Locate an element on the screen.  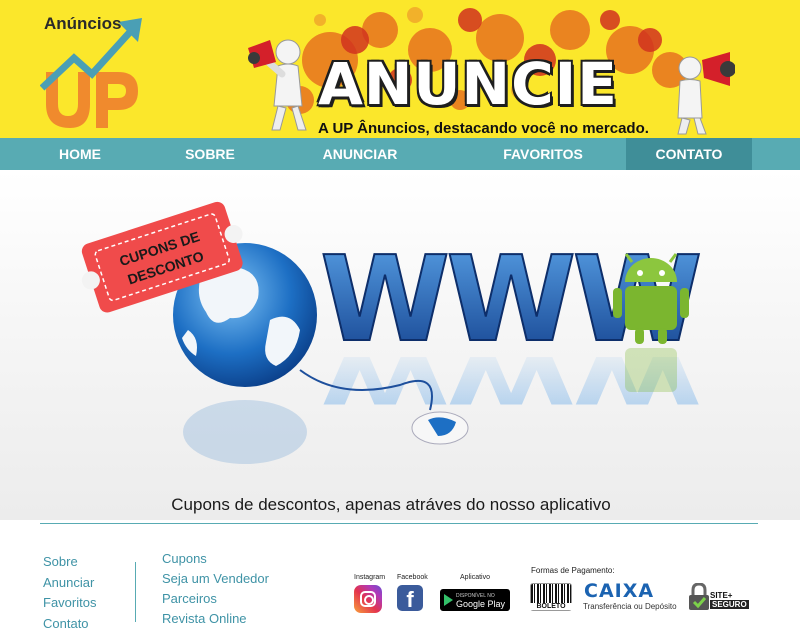
seguro-line-1: SITE+ is located at coordinates (721, 595).